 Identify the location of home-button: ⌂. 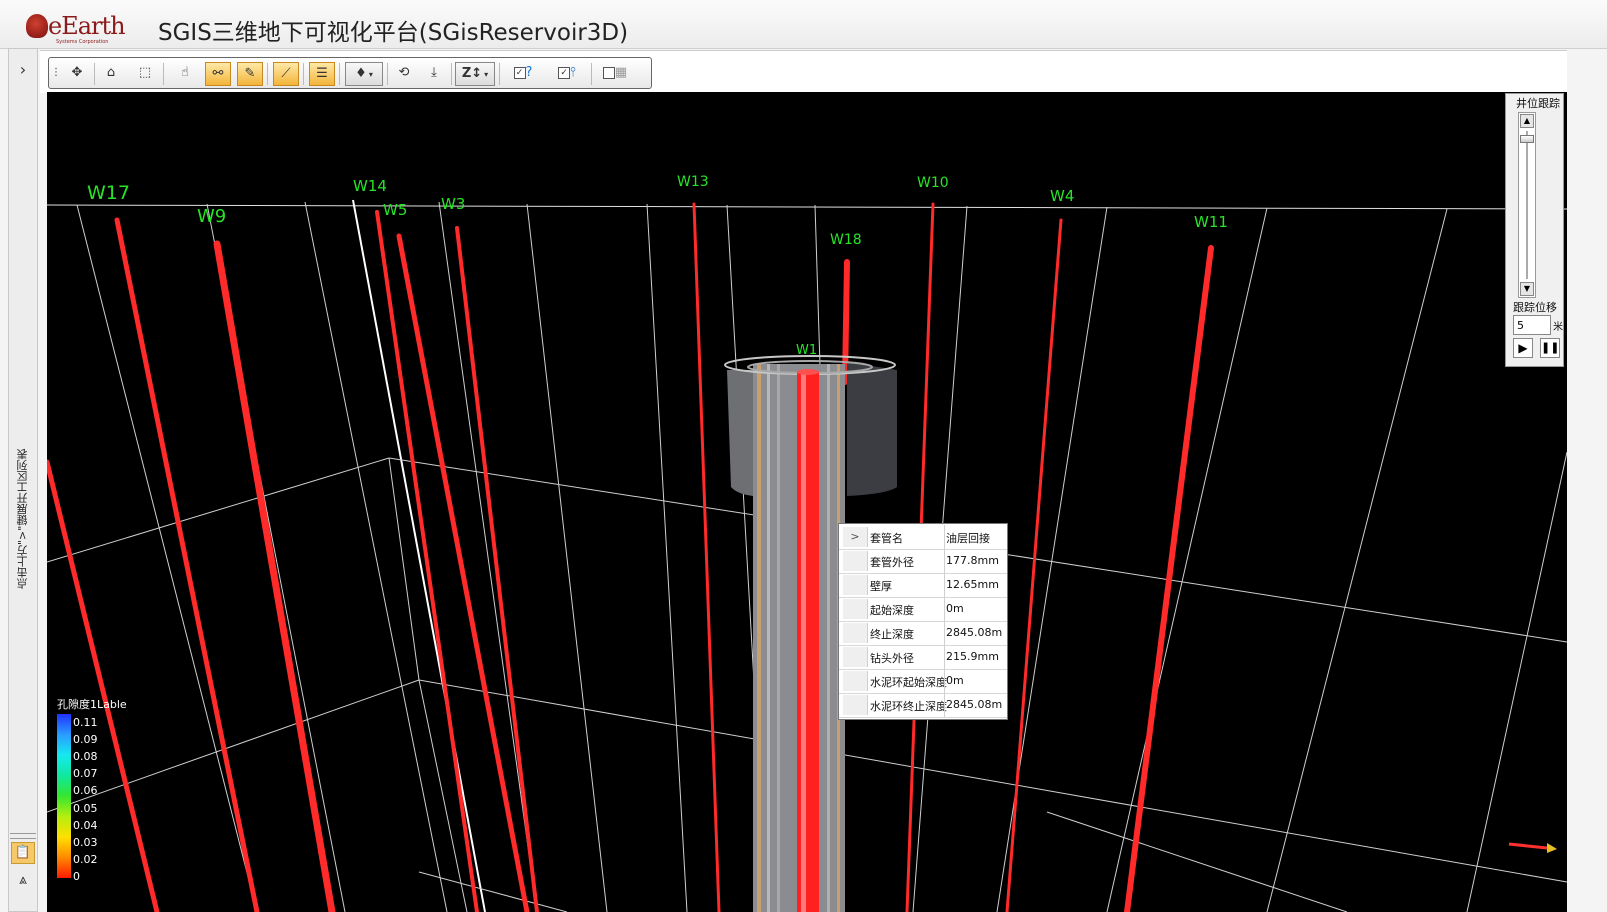
(111, 74).